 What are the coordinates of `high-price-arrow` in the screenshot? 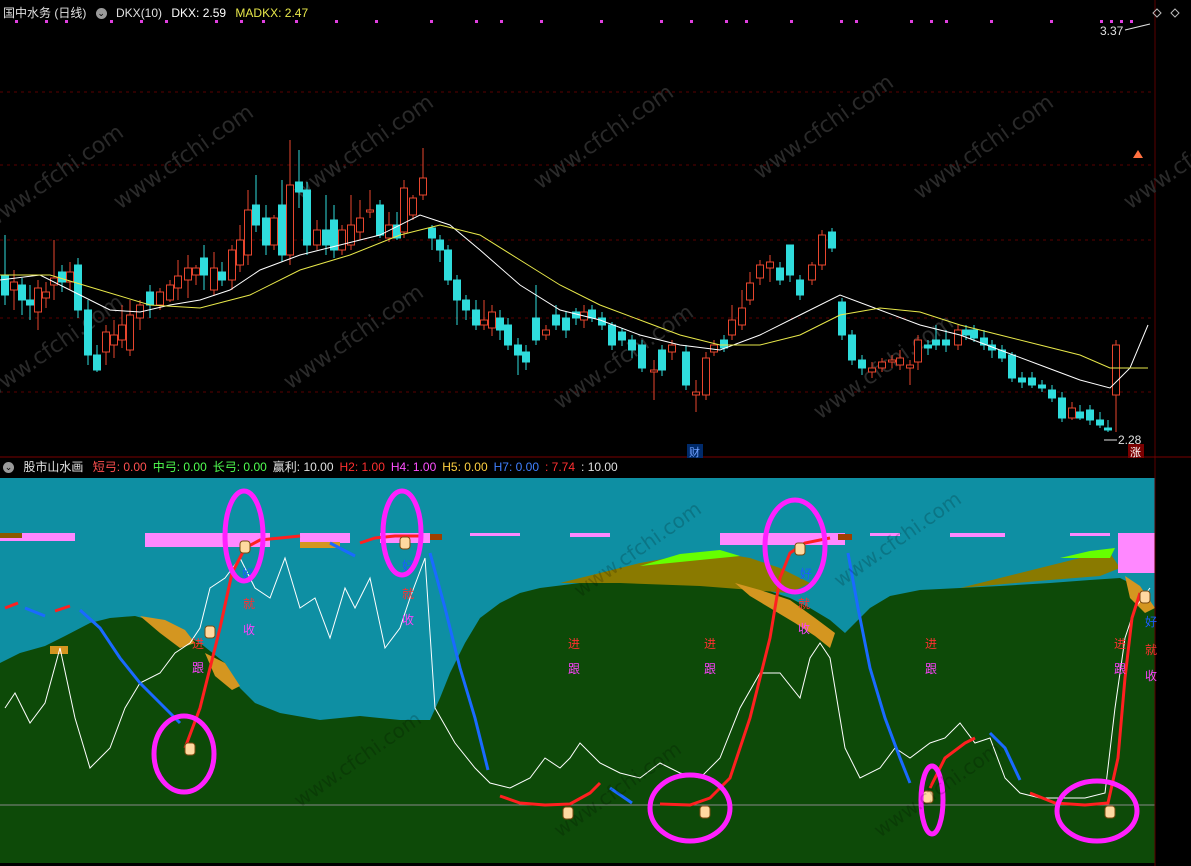 It's located at (1137, 27).